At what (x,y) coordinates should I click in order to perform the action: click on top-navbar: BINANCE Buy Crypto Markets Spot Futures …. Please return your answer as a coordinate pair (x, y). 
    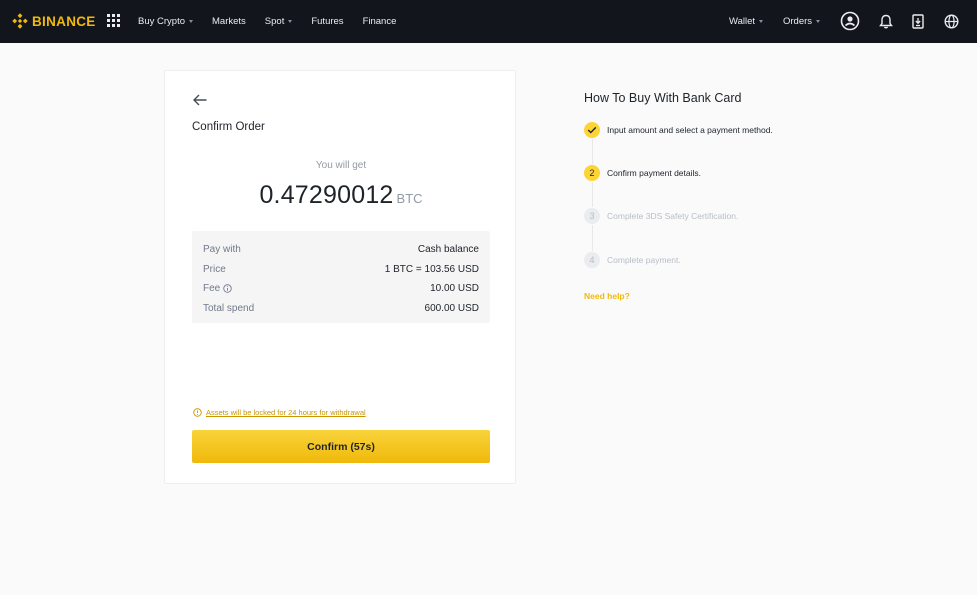
    Looking at the image, I should click on (488, 21).